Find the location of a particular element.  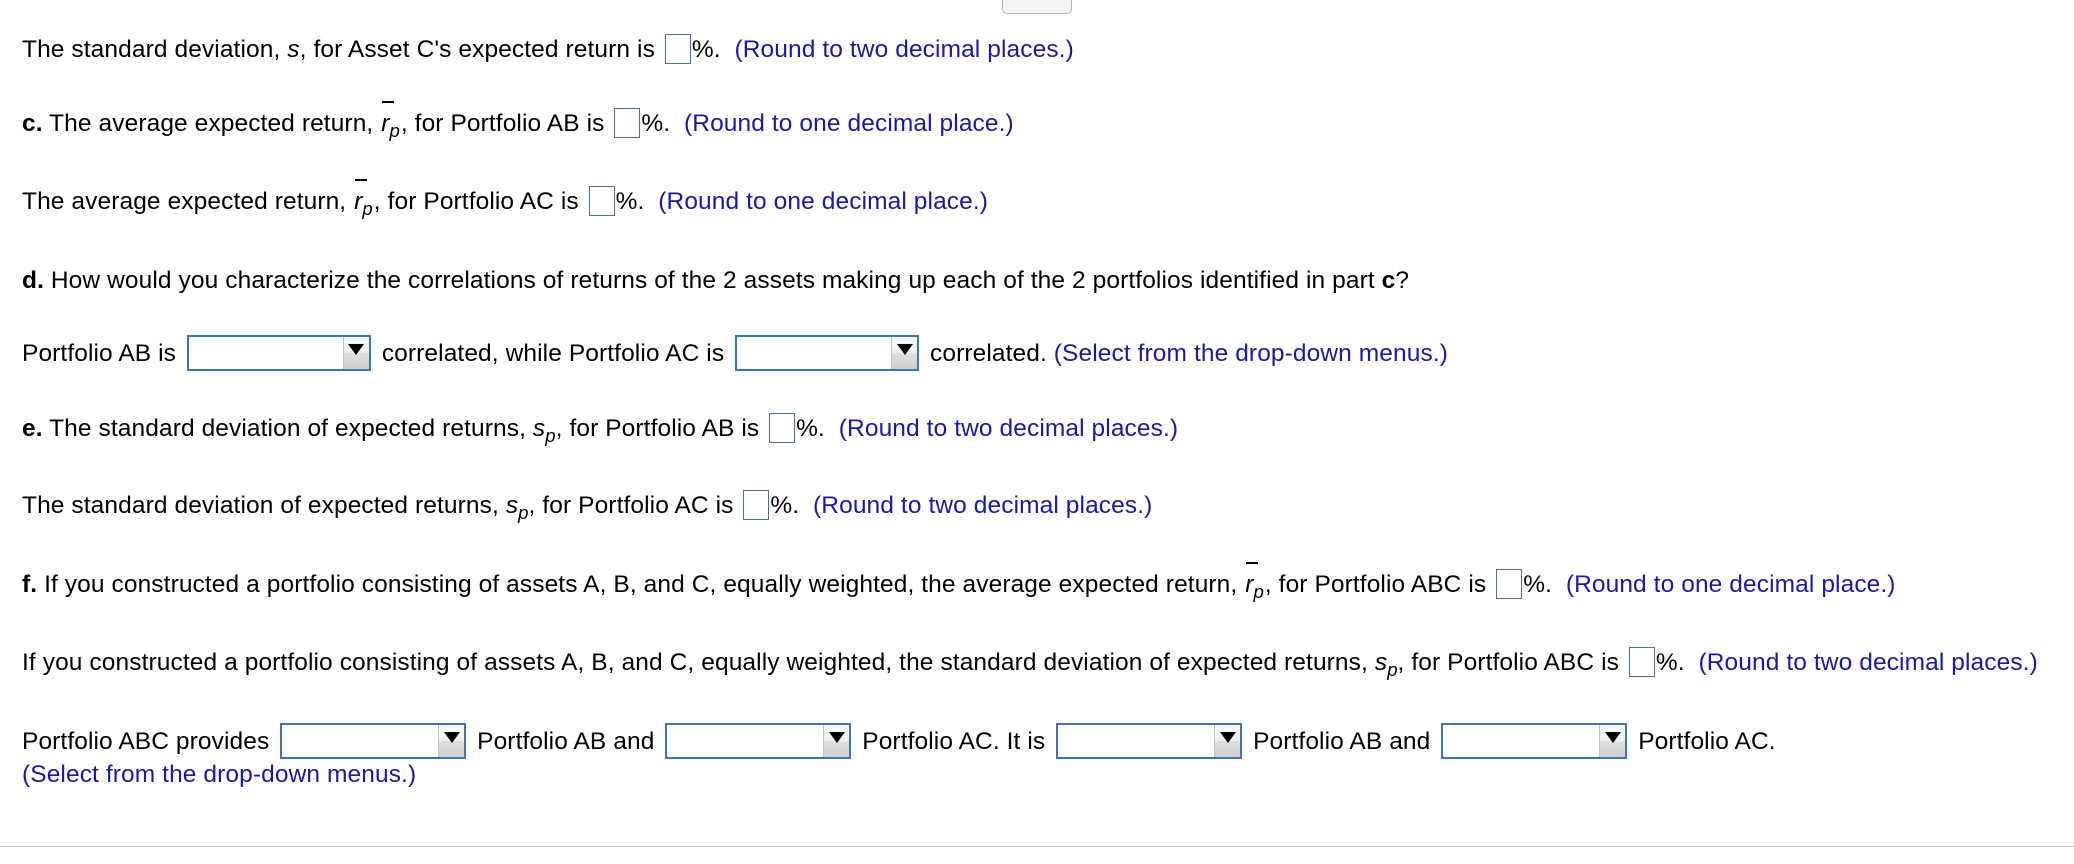

e1-percent: %. is located at coordinates (810, 428).